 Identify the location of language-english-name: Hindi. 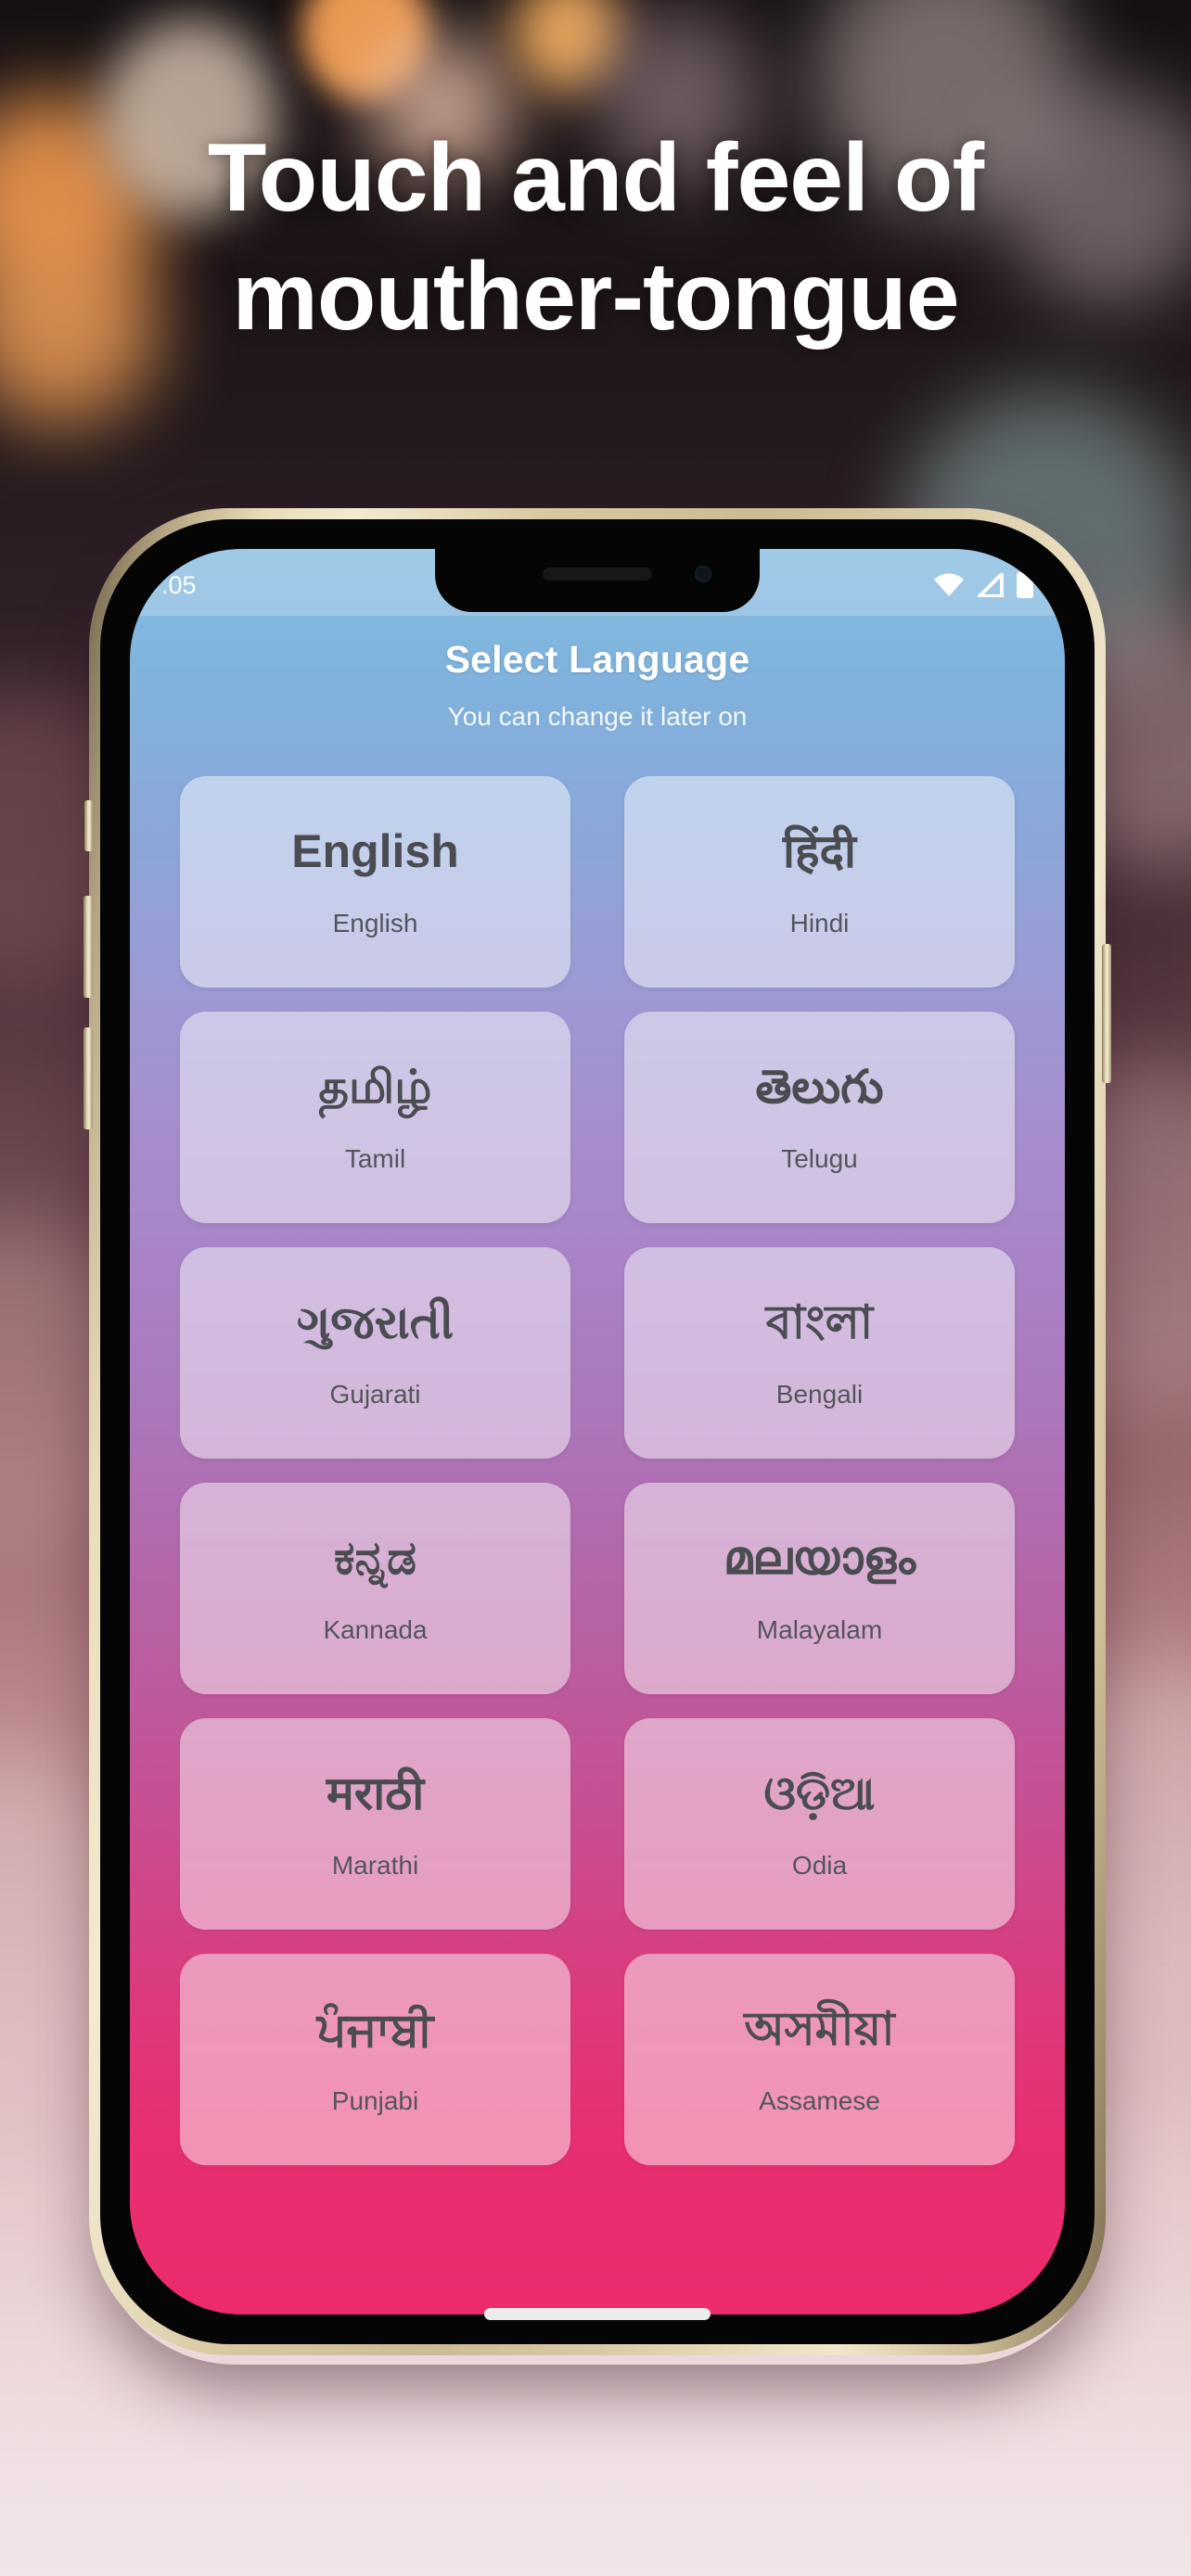
(819, 923).